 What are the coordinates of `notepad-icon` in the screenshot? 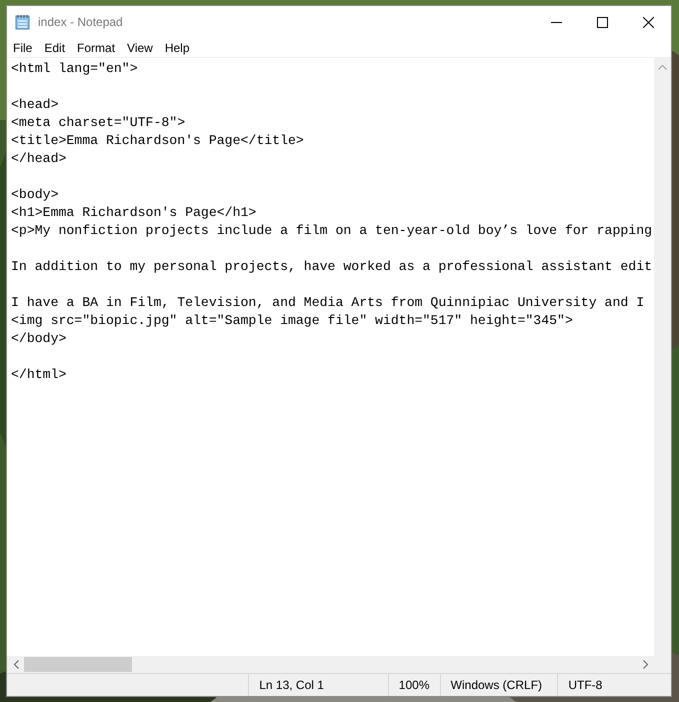 It's located at (23, 22).